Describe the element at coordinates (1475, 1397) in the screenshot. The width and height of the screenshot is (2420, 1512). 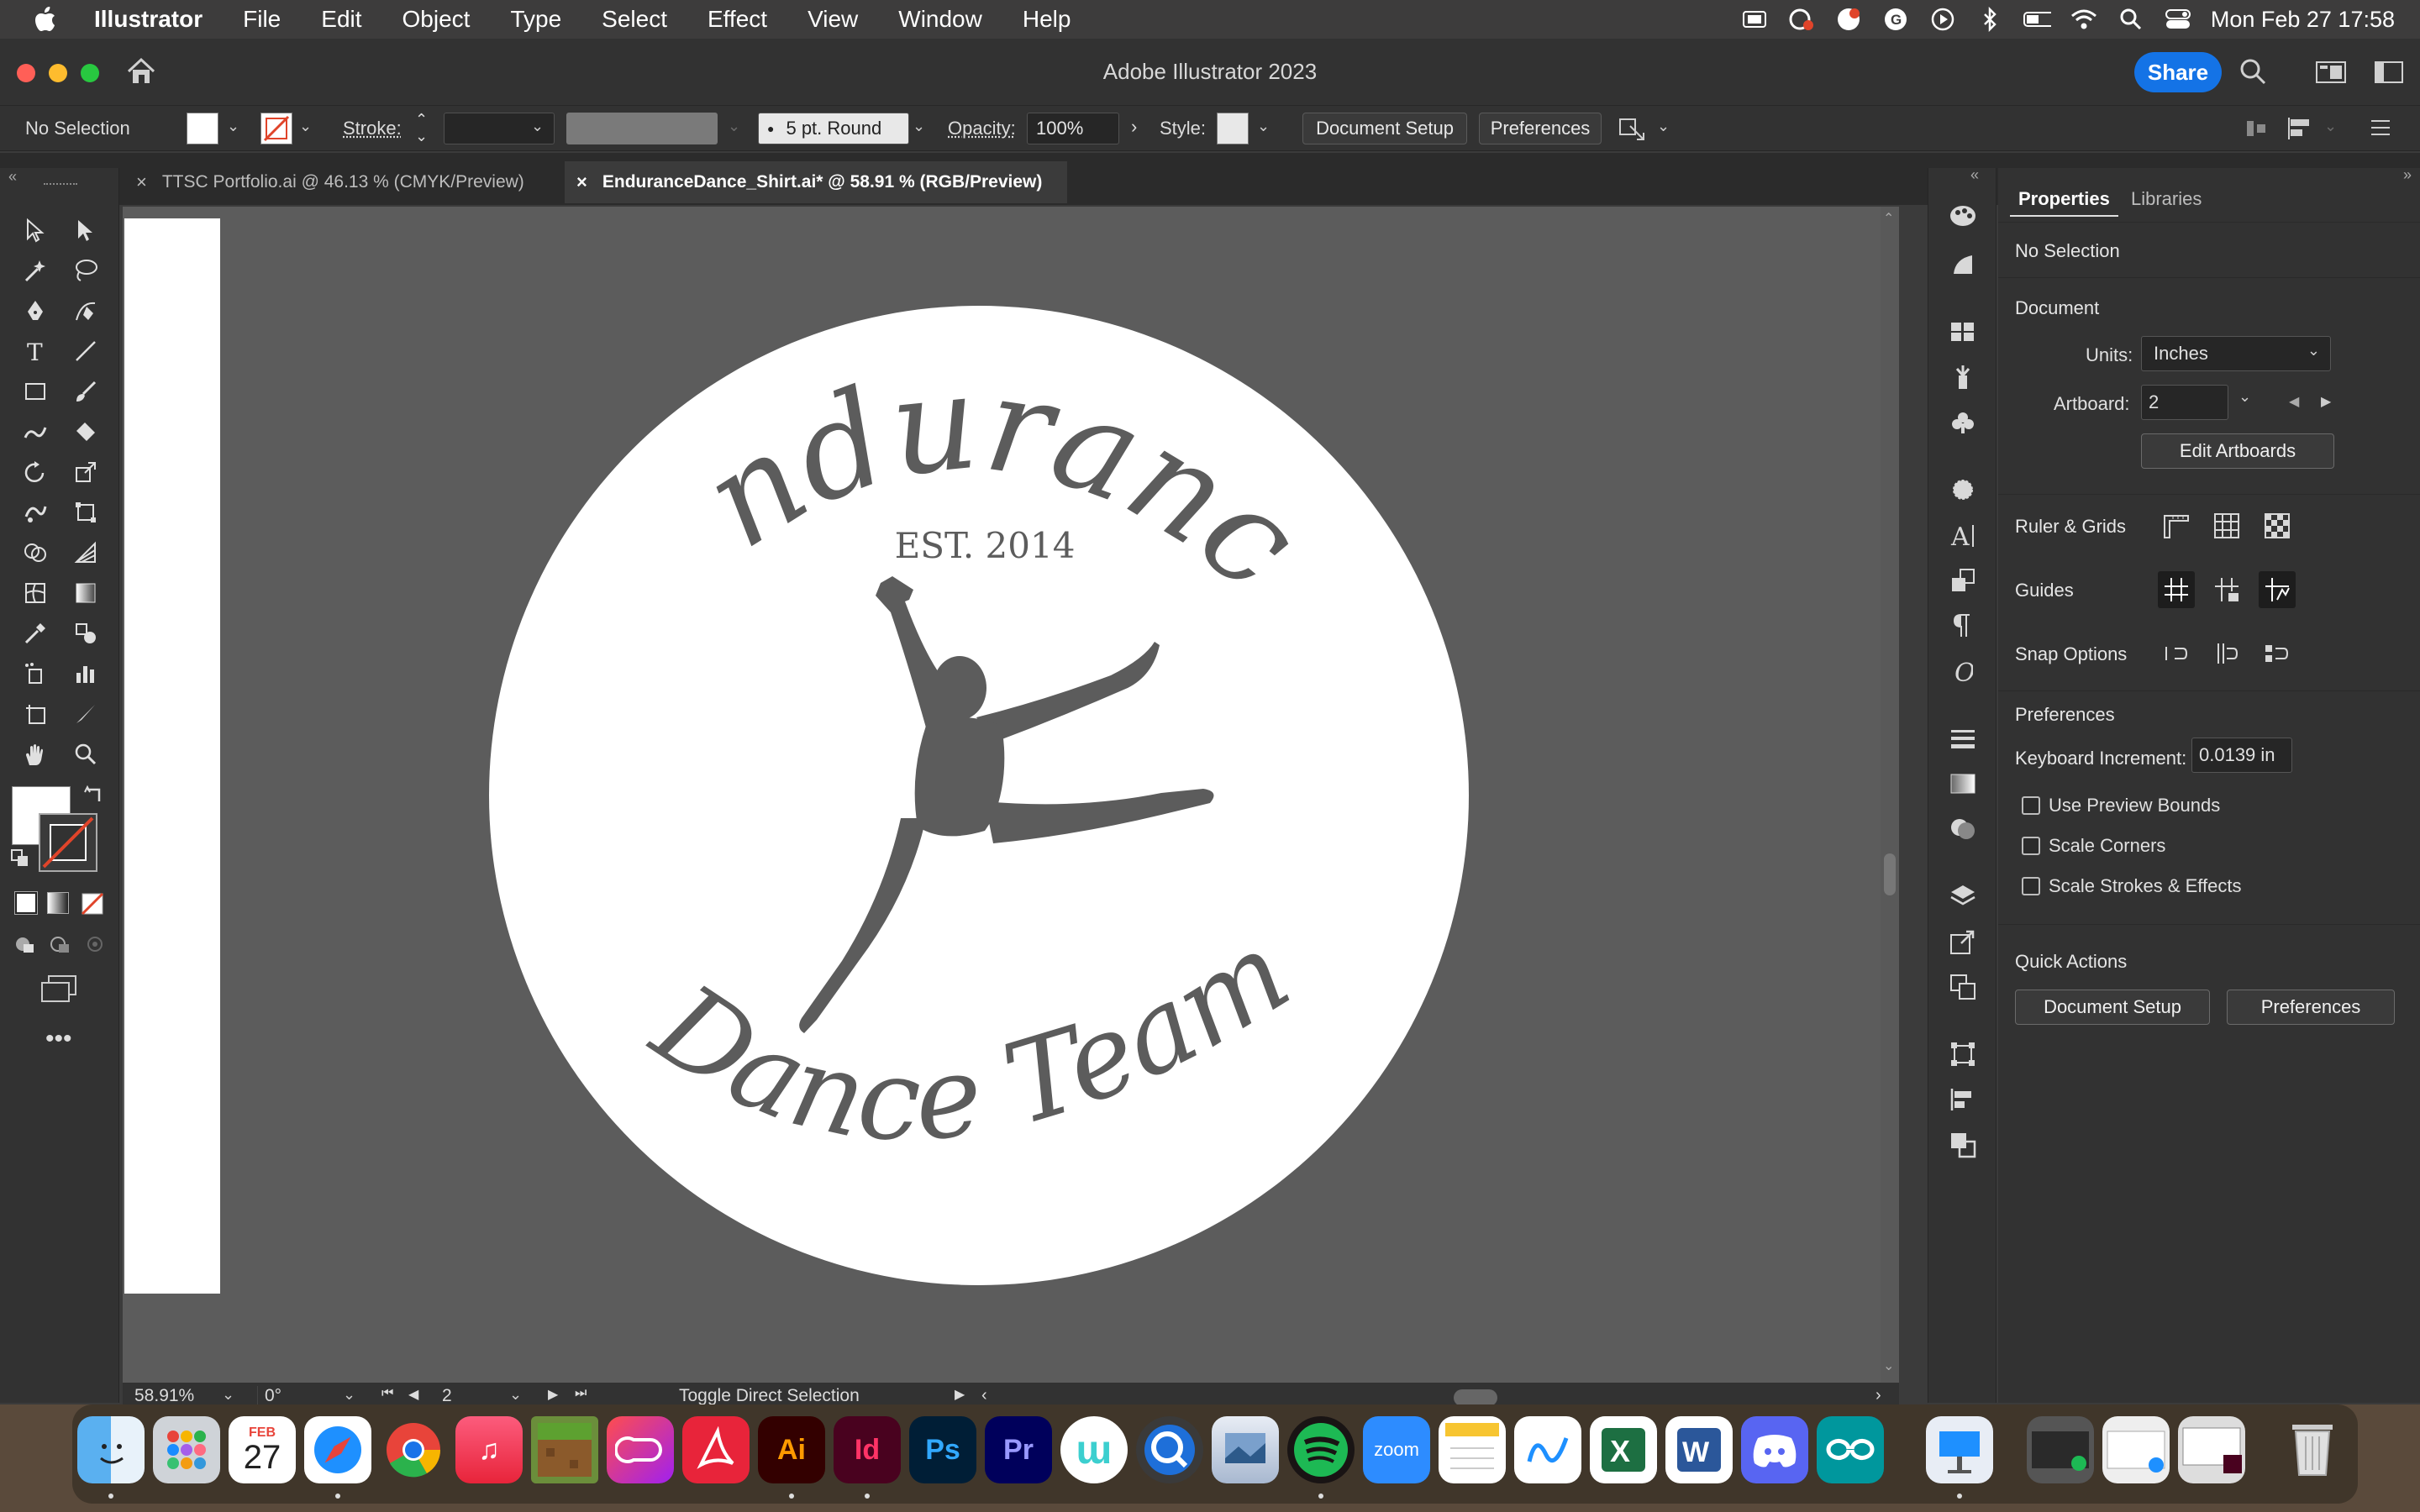
I see `horizontal-scroll-thumb` at that location.